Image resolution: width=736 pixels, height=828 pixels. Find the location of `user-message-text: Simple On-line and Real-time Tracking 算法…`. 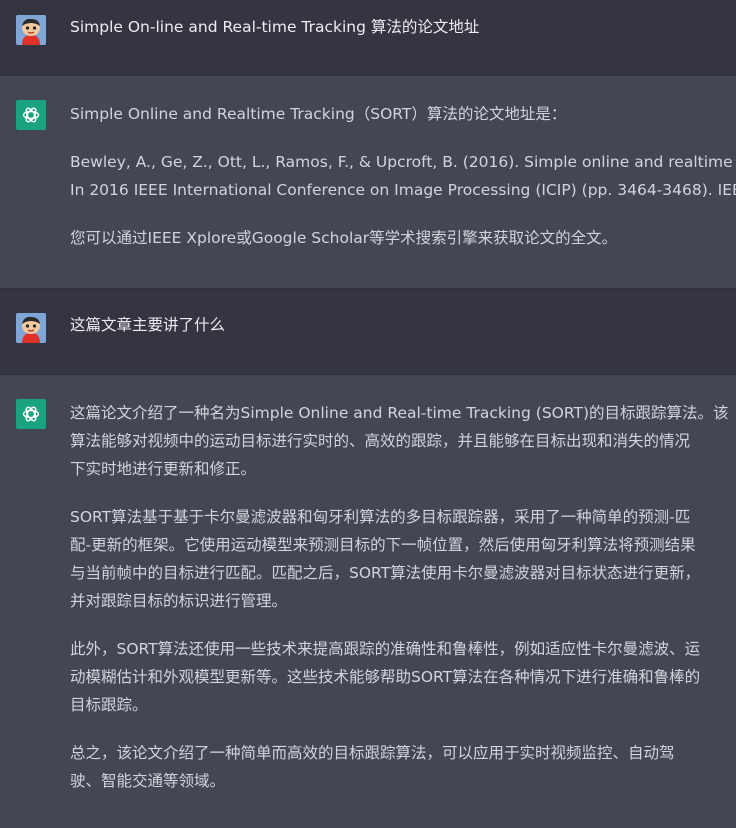

user-message-text: Simple On-line and Real-time Tracking 算法… is located at coordinates (275, 27).